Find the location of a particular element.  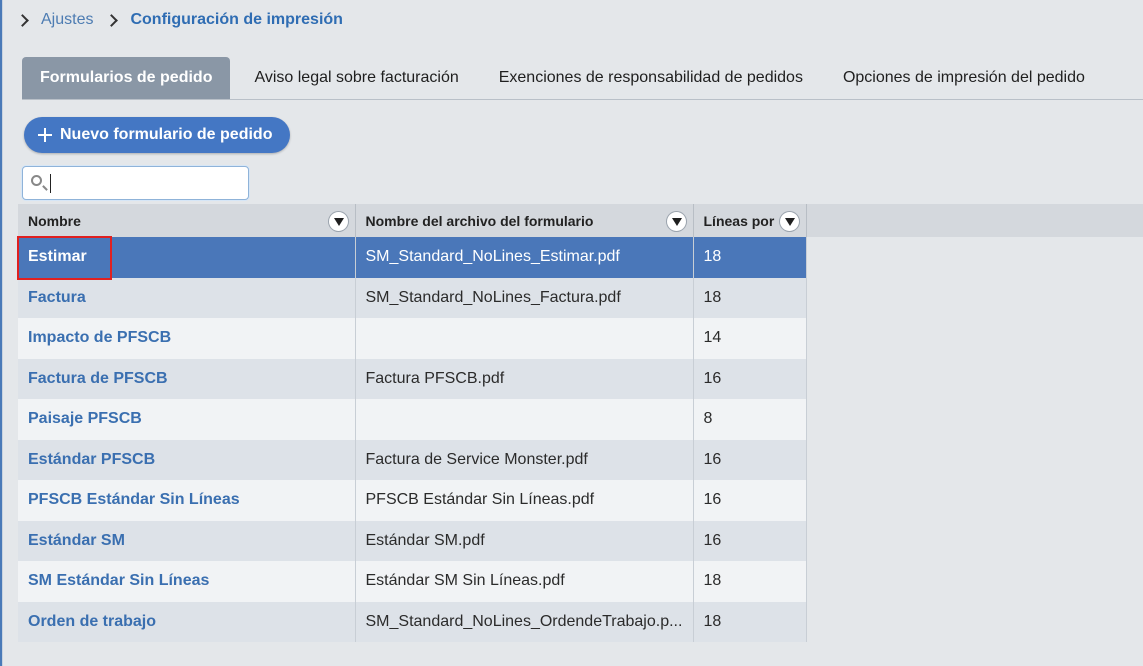

breadcrumb-ajustes-link: Ajustes is located at coordinates (67, 20).